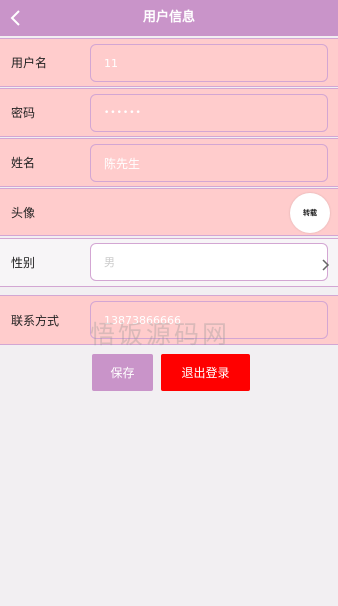 This screenshot has height=606, width=338. I want to click on page-title: 用户信息, so click(168, 17).